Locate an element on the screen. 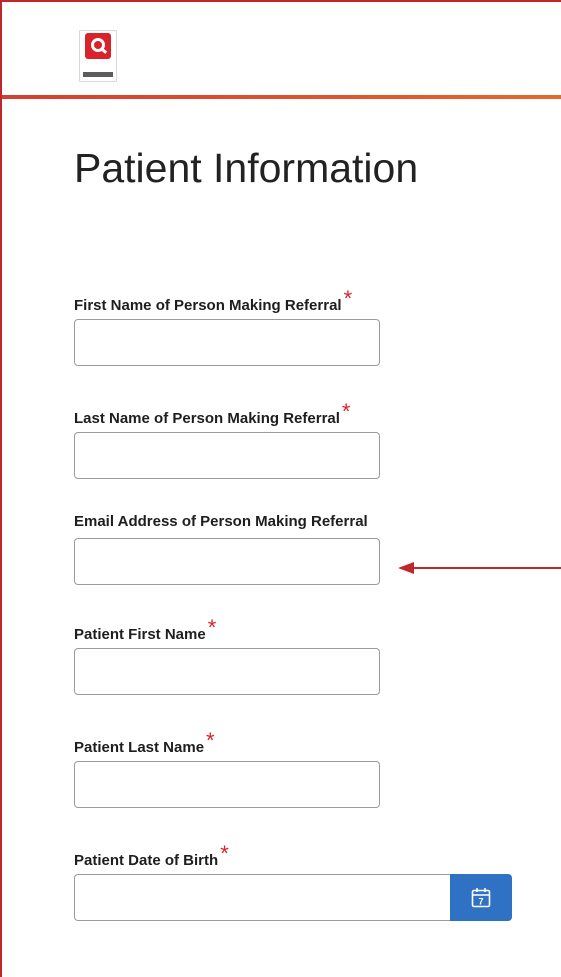  brand-logo is located at coordinates (98, 56).